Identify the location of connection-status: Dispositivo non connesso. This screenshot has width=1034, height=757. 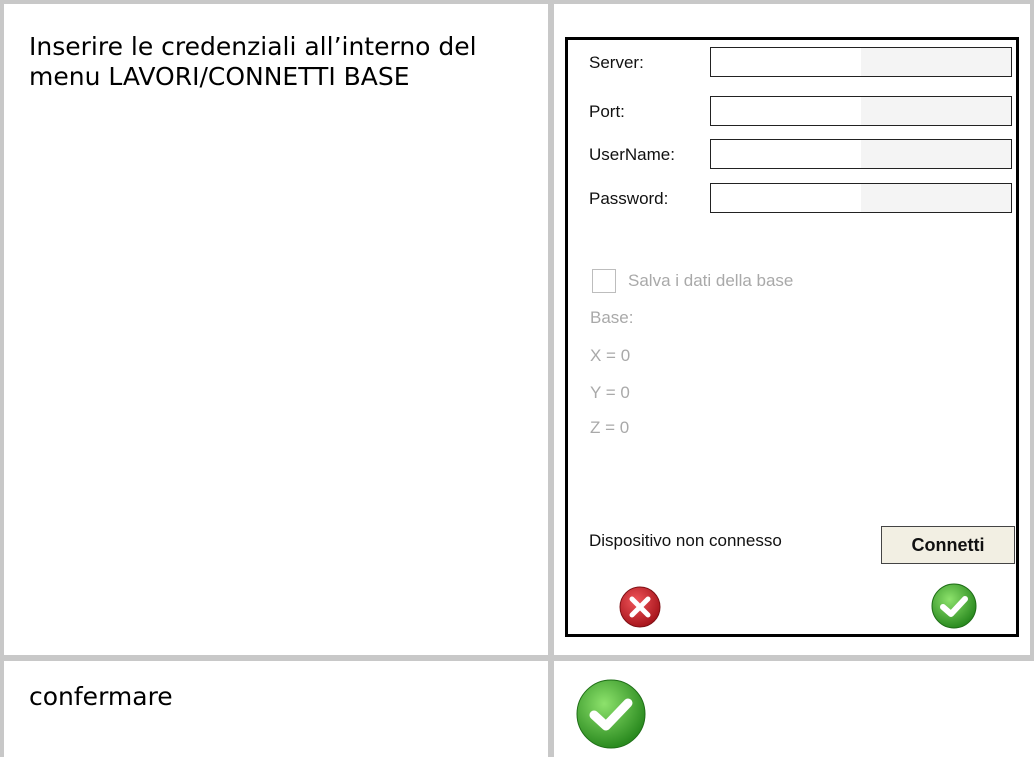
(685, 540).